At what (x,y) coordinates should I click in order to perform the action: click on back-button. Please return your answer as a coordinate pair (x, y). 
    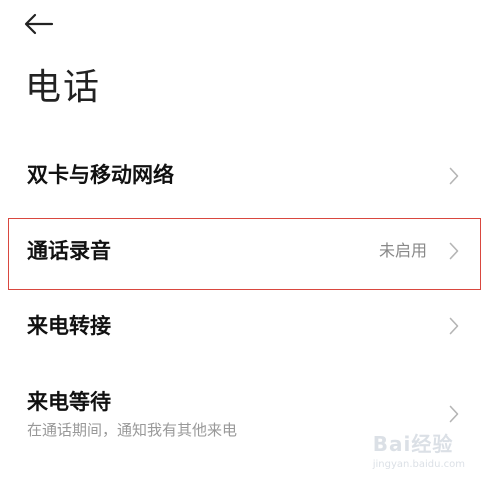
    Looking at the image, I should click on (44, 24).